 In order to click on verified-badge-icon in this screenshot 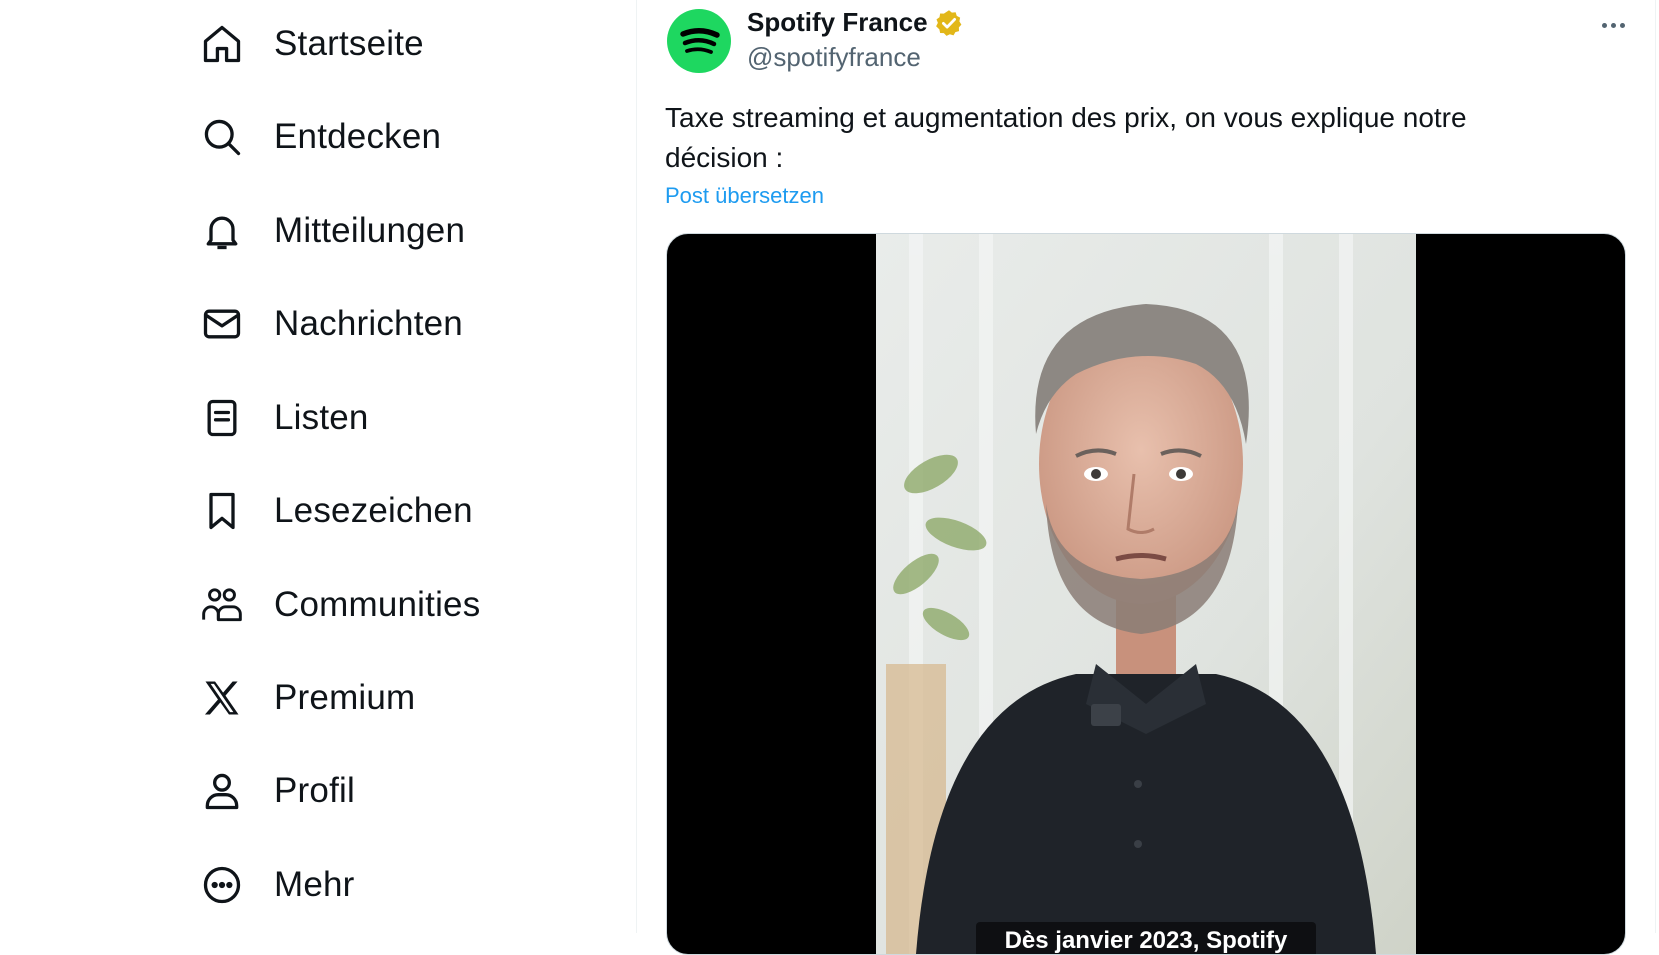, I will do `click(948, 22)`.